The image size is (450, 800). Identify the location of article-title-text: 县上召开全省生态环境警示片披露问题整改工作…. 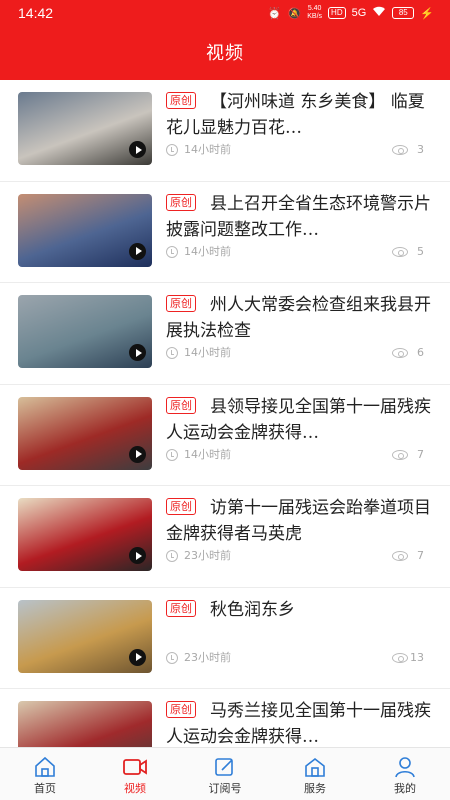
(298, 216).